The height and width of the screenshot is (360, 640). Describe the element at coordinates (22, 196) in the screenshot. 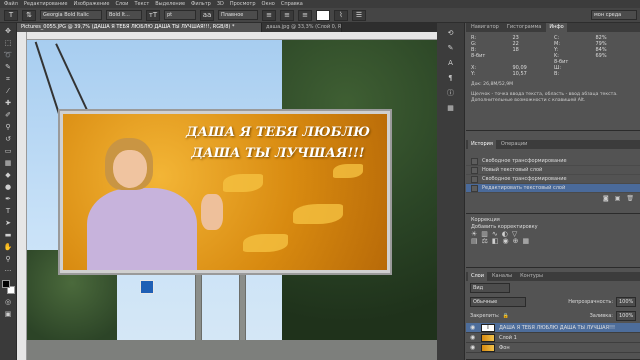

I see `vertical-ruler` at that location.